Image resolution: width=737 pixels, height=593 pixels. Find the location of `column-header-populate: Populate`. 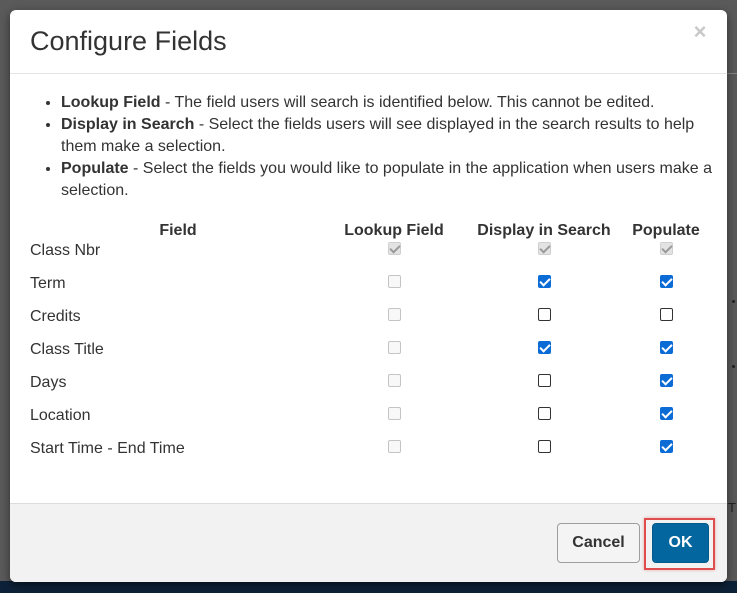

column-header-populate: Populate is located at coordinates (666, 230).